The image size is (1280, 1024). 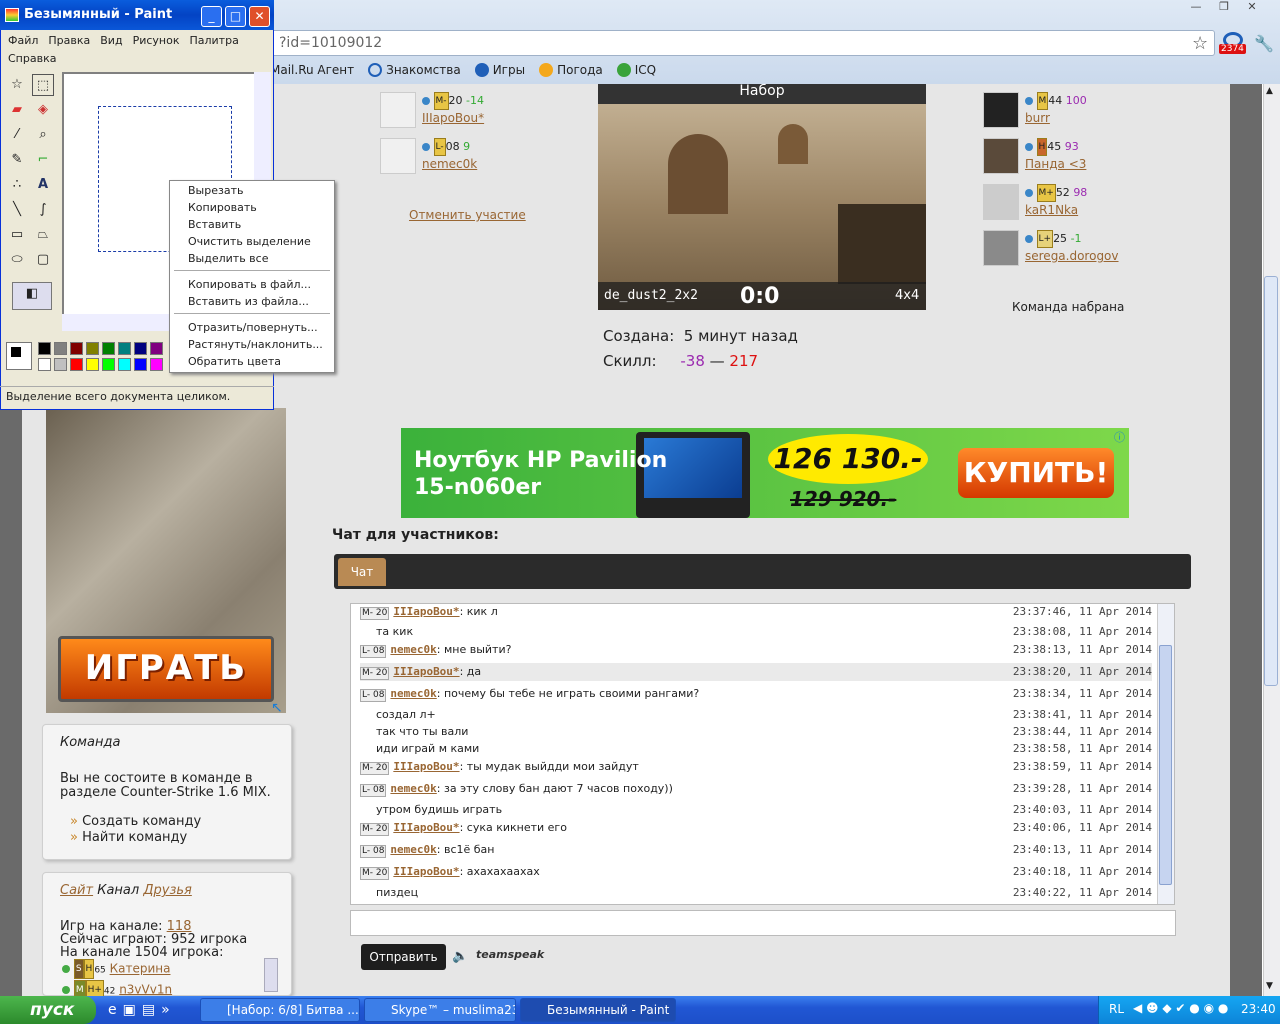 I want to click on taskbar-item-paint: Безымянный - Paint, so click(x=598, y=1010).